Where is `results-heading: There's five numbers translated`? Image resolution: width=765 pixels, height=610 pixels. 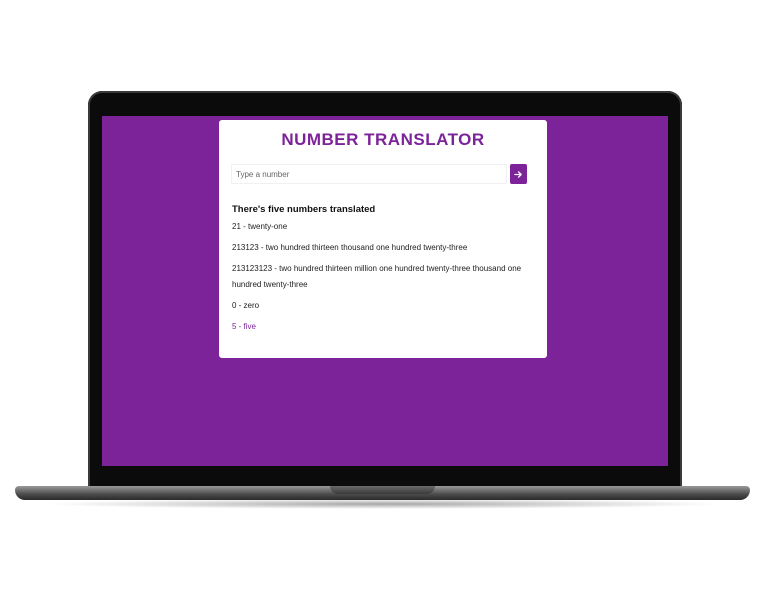 results-heading: There's five numbers translated is located at coordinates (304, 209).